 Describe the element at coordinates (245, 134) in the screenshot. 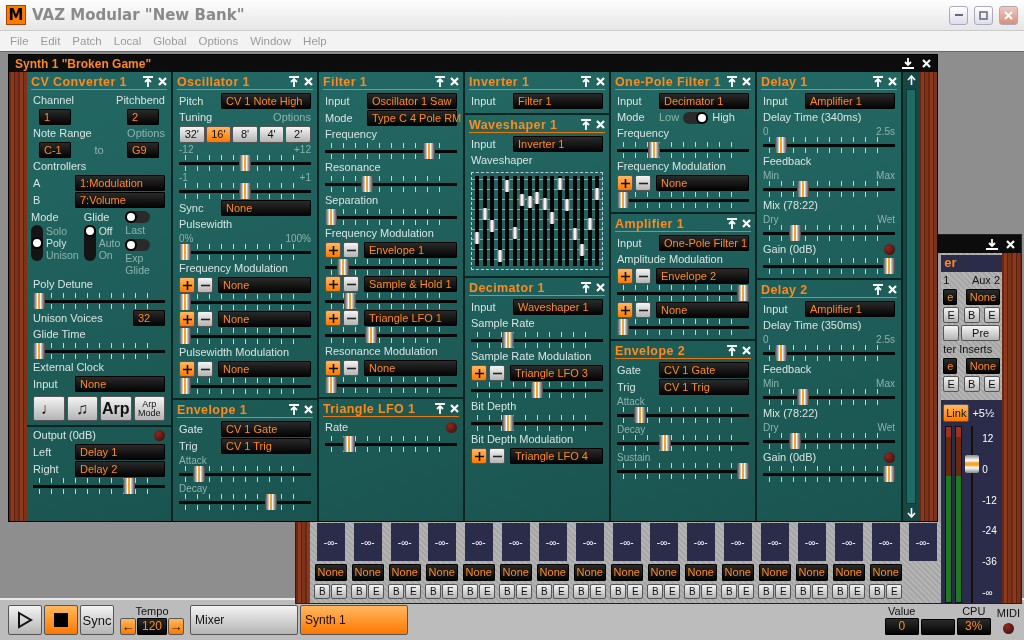

I see `tuning-button: 8'` at that location.